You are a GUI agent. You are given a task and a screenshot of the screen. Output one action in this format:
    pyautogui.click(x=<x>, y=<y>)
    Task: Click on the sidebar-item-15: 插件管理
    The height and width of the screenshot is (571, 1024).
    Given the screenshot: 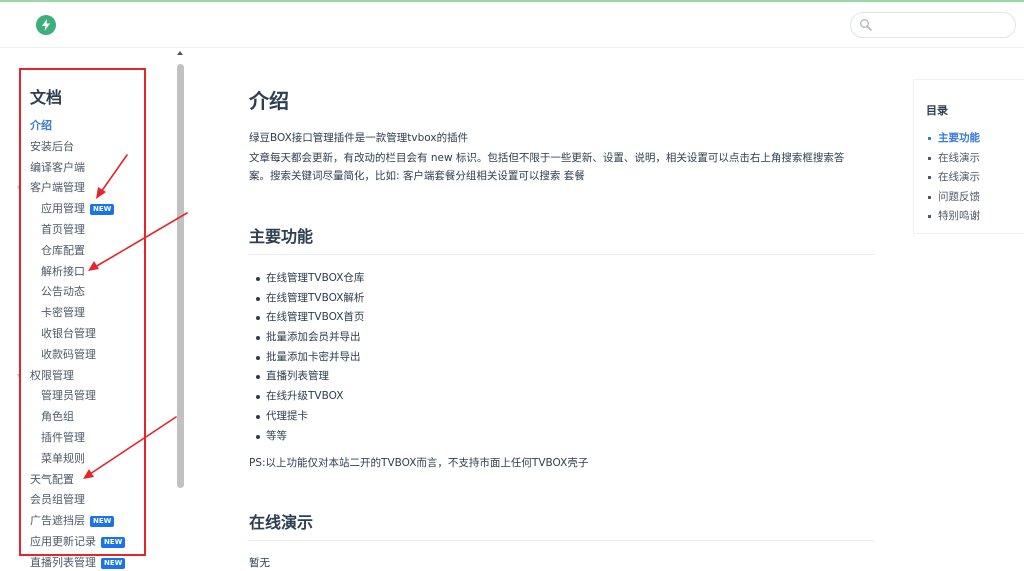 What is the action you would take?
    pyautogui.click(x=93, y=438)
    